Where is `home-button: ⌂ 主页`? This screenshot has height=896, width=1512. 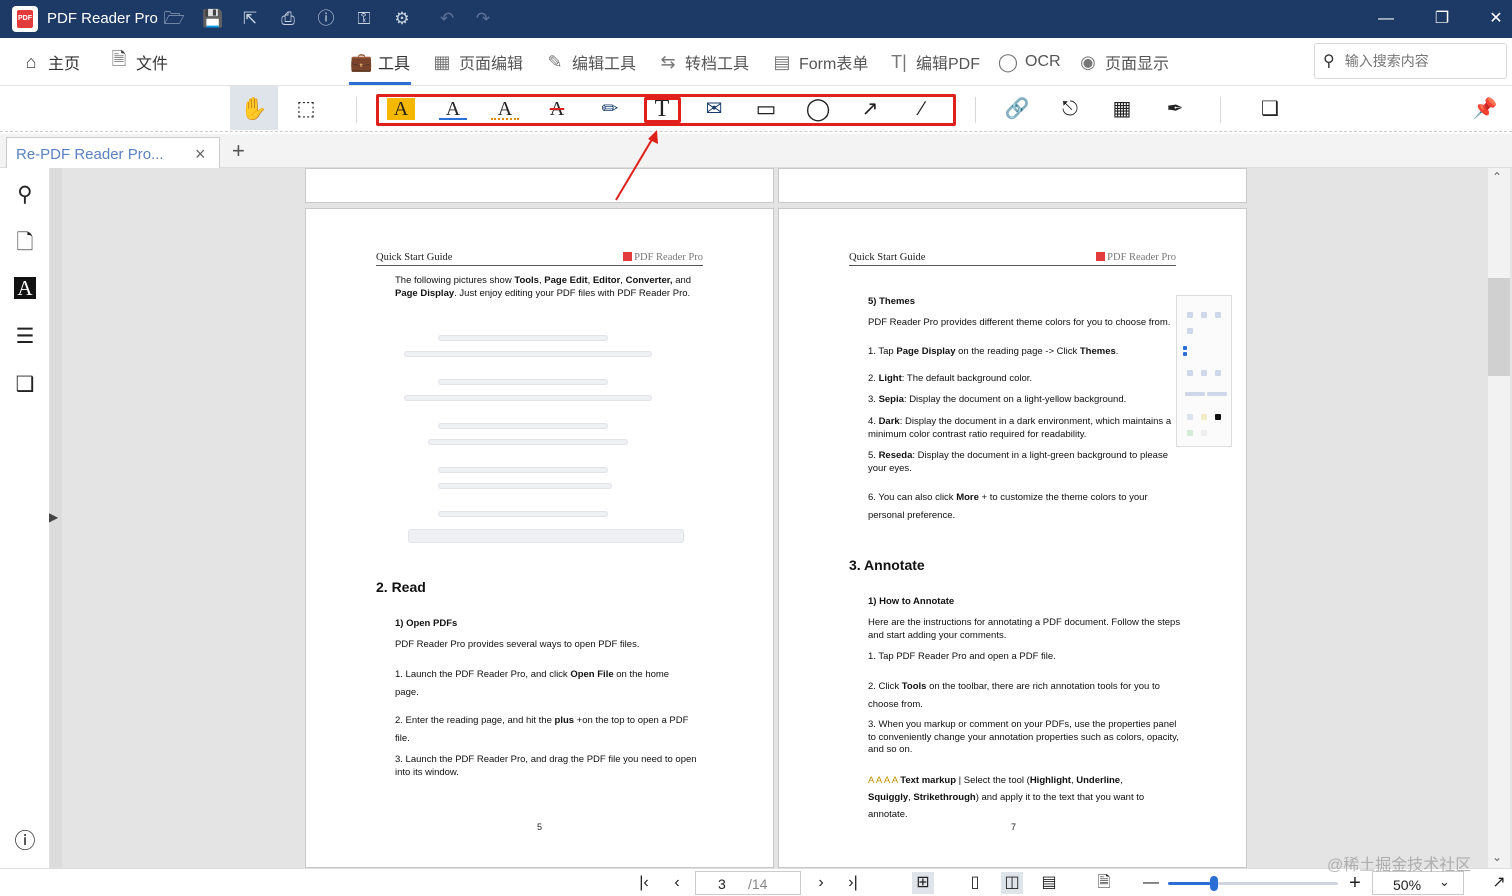 home-button: ⌂ 主页 is located at coordinates (50, 62).